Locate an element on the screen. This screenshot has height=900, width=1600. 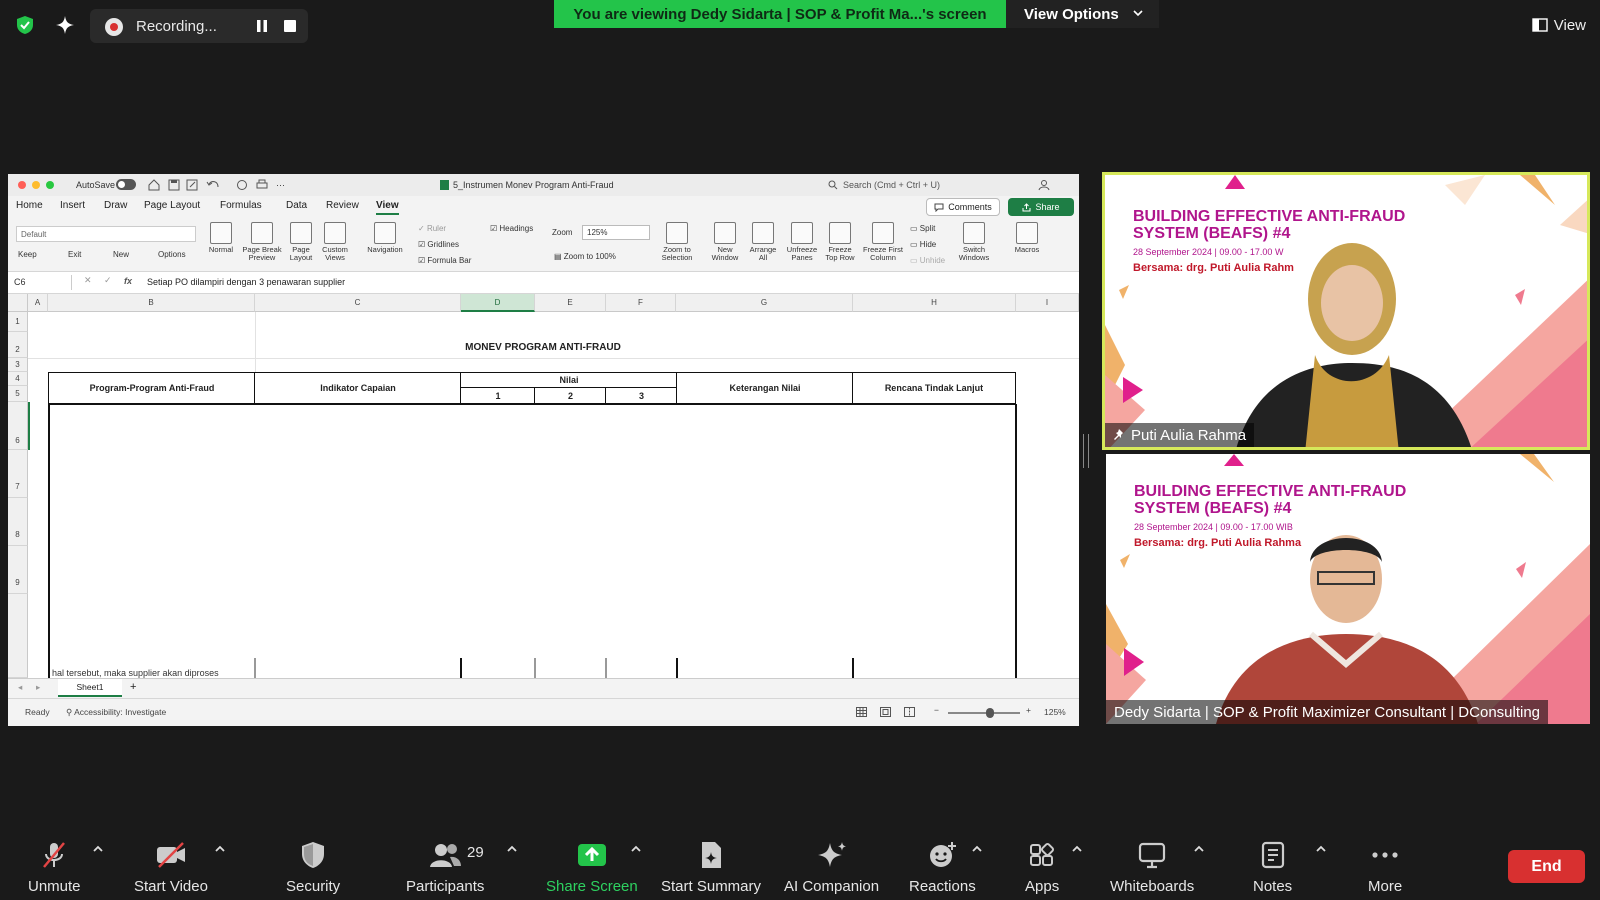
status-zoom: 125% is located at coordinates (1055, 712).